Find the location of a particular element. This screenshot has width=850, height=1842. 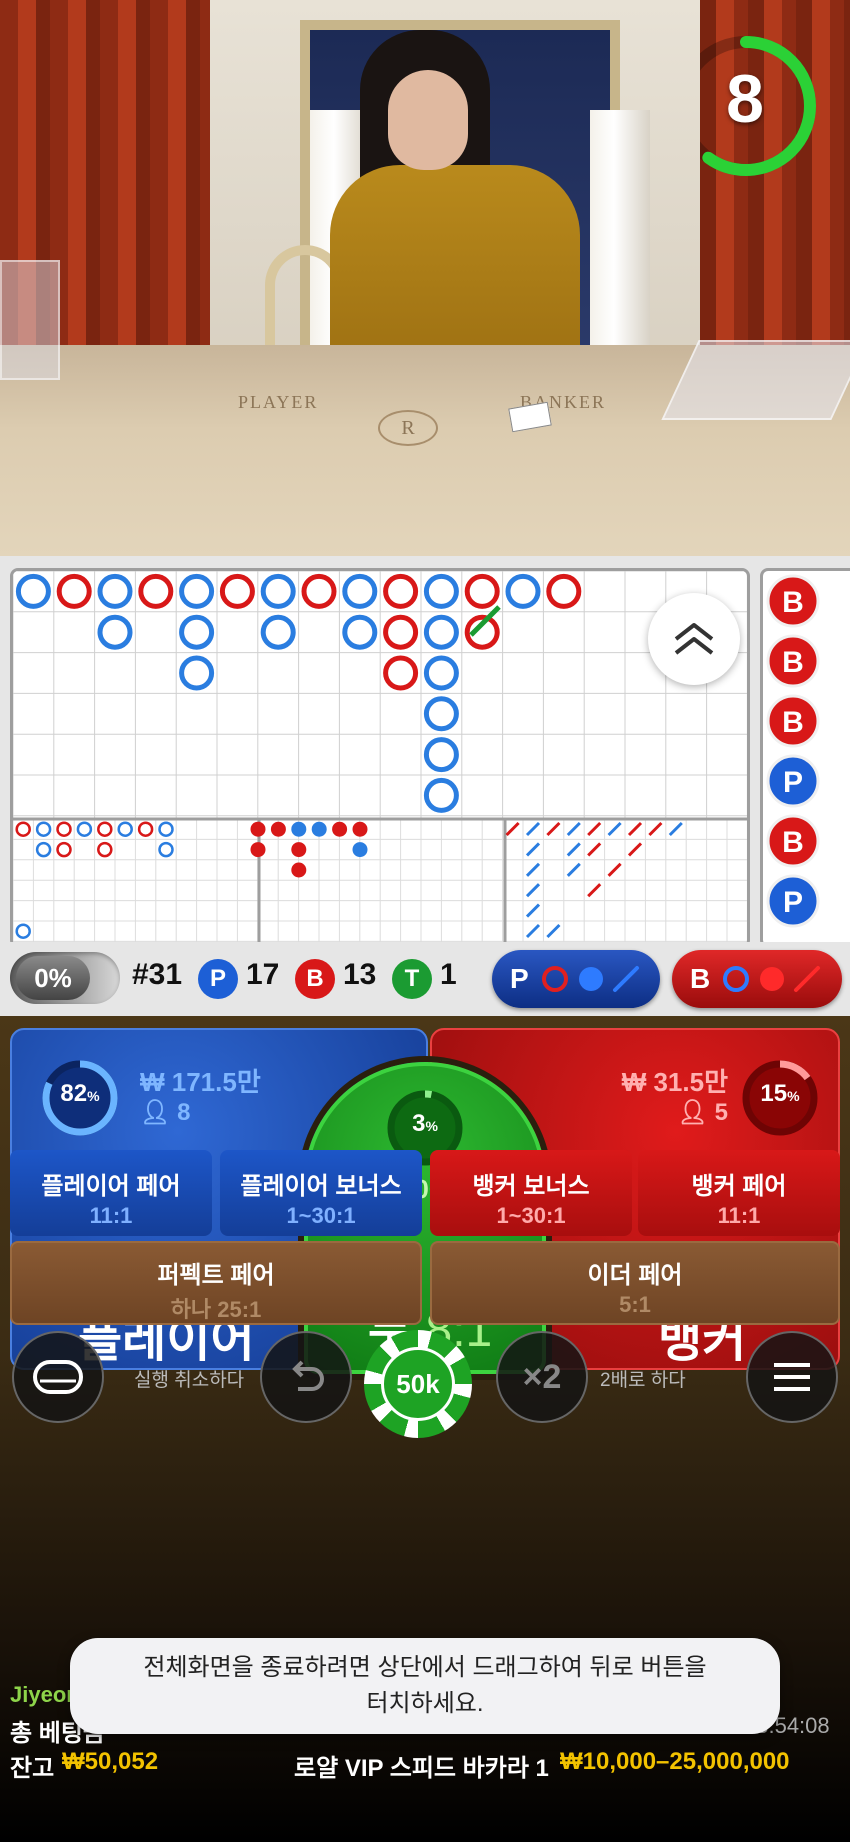

menu-button is located at coordinates (792, 1377).